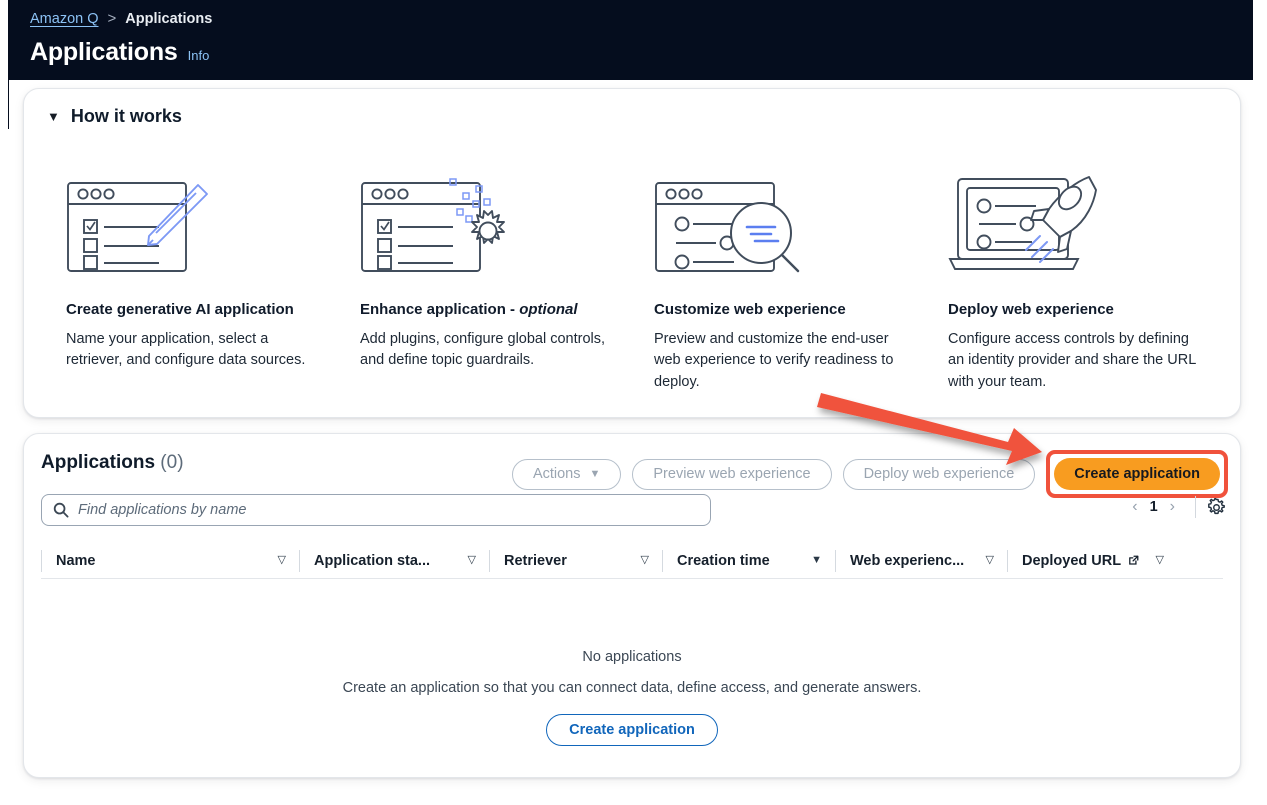 Image resolution: width=1267 pixels, height=805 pixels. What do you see at coordinates (104, 52) in the screenshot?
I see `page-title: Applications` at bounding box center [104, 52].